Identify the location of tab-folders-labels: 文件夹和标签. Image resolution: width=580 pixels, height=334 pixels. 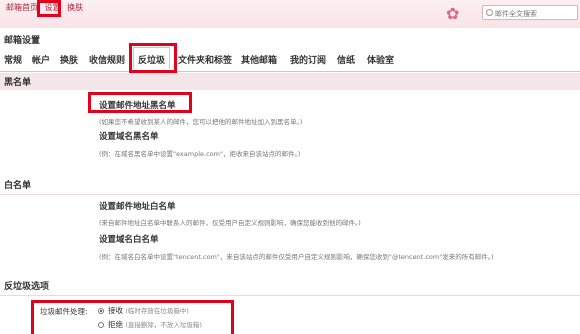
(205, 59).